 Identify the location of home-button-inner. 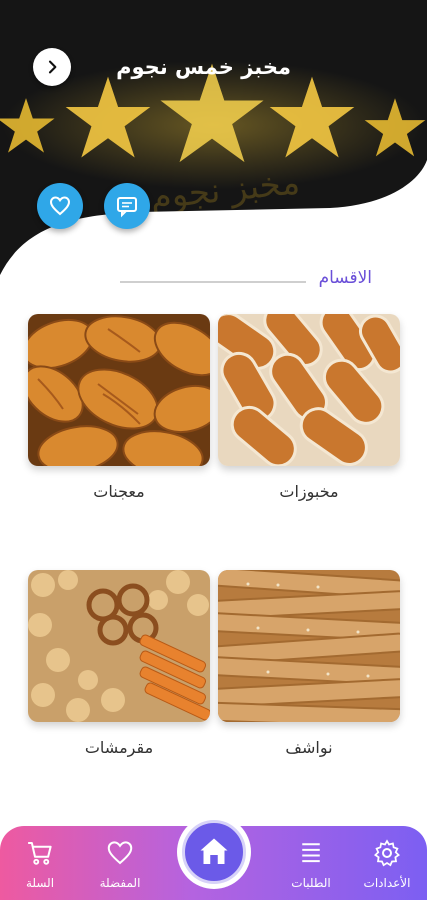
(214, 852).